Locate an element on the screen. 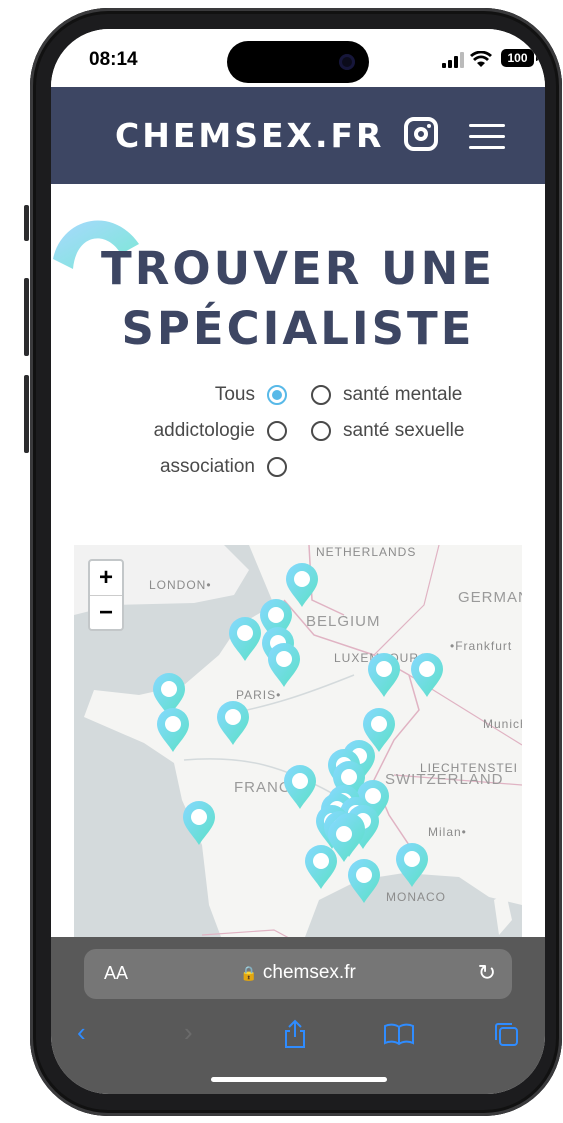 This screenshot has height=1123, width=563. status-bar: 08:14 100 is located at coordinates (298, 58).